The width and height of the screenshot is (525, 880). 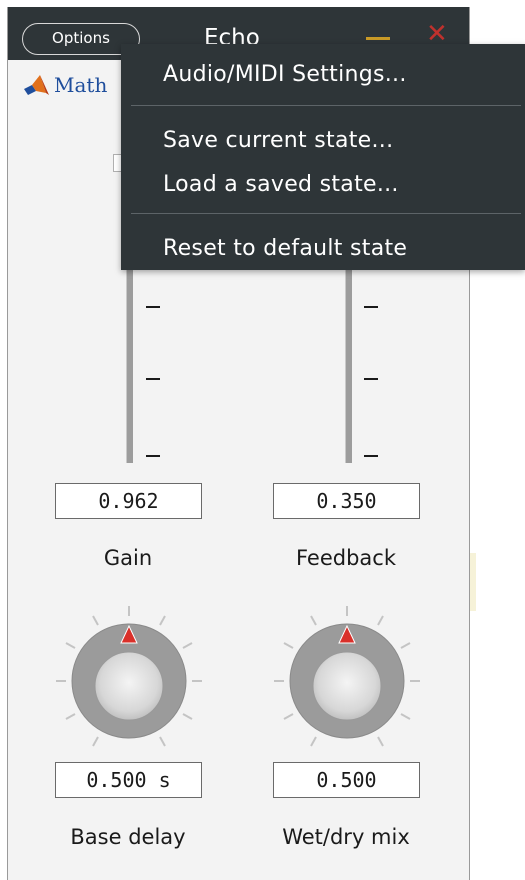 What do you see at coordinates (128, 780) in the screenshot?
I see `base-delay-value-field: 0.500 s` at bounding box center [128, 780].